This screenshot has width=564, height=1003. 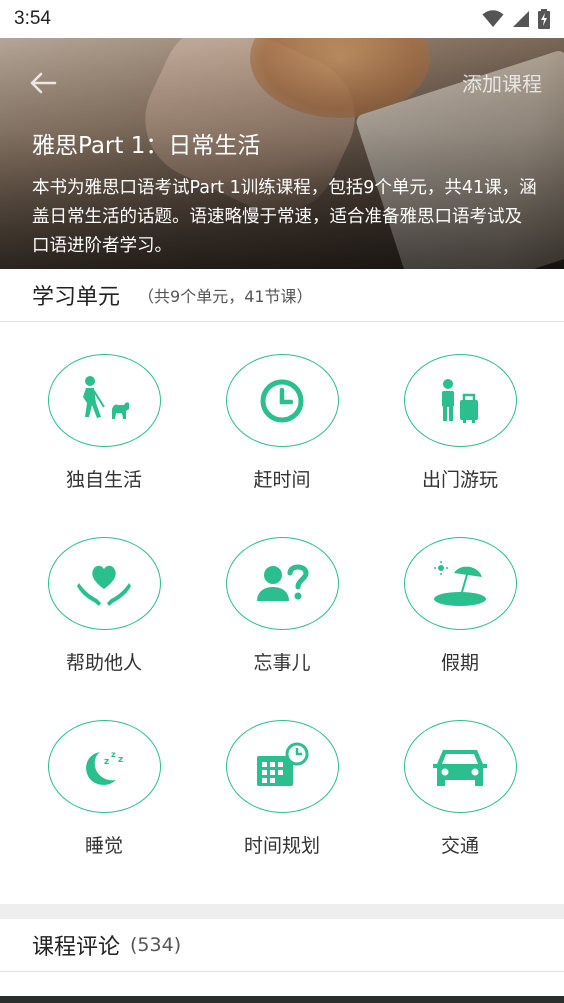 I want to click on unit-label: 睡觉, so click(x=103, y=846).